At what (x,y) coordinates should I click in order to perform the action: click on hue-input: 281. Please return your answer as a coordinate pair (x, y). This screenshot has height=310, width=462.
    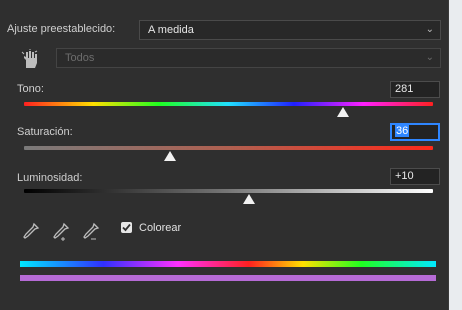
    Looking at the image, I should click on (415, 89).